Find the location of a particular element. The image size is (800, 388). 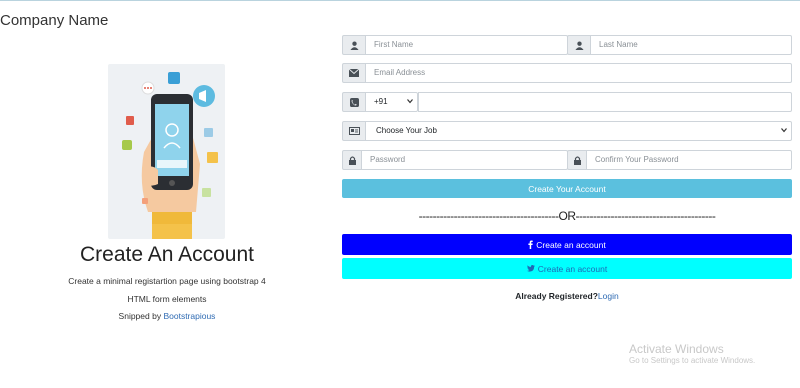

country-code-value: +91 is located at coordinates (381, 101).